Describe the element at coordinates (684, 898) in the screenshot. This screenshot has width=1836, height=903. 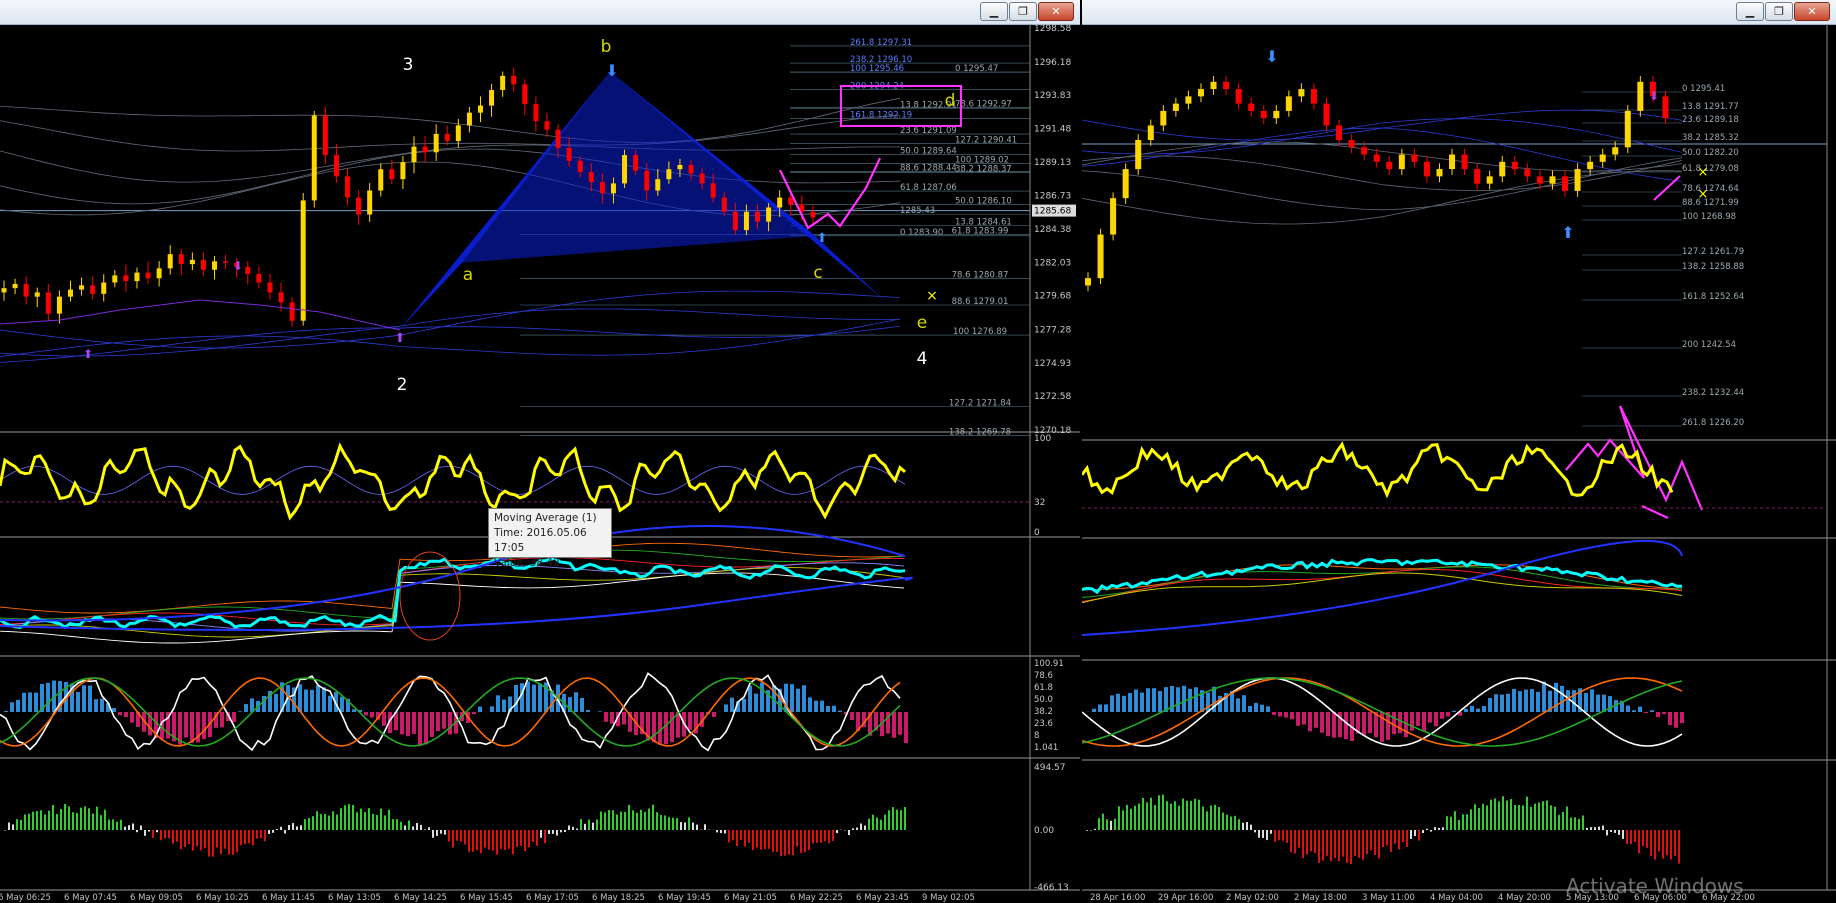
I see `time-axis-label: 6 May 19:45` at that location.